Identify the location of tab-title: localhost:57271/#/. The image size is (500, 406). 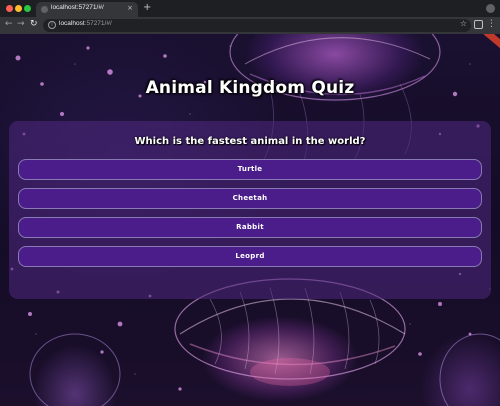
(77, 7).